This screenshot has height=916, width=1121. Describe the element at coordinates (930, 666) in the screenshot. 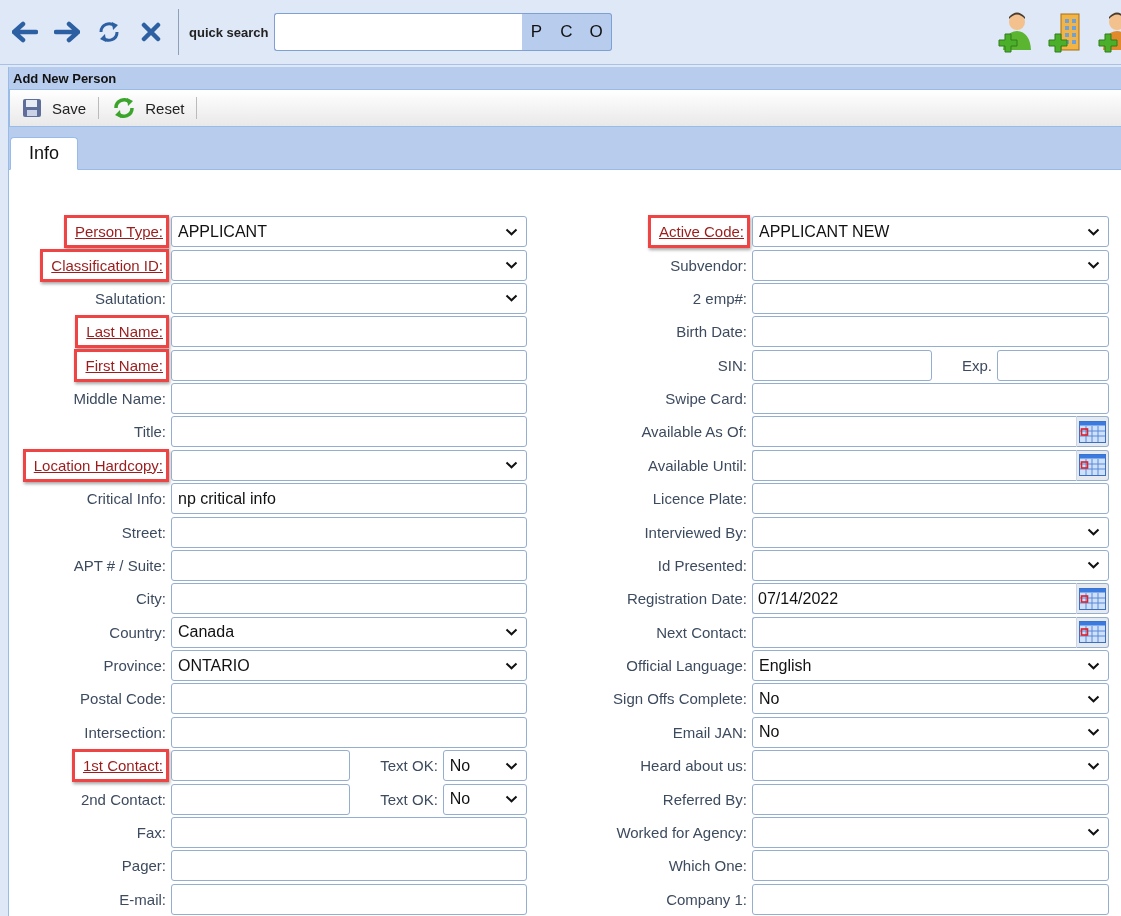

I see `dropdown: English` at that location.